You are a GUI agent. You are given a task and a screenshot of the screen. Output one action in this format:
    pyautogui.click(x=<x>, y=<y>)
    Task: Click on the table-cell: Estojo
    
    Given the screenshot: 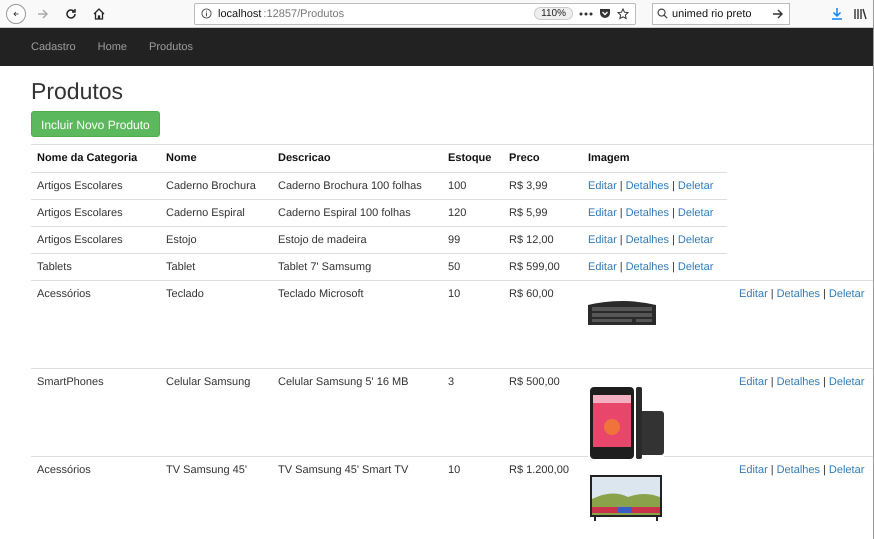 What is the action you would take?
    pyautogui.click(x=181, y=240)
    